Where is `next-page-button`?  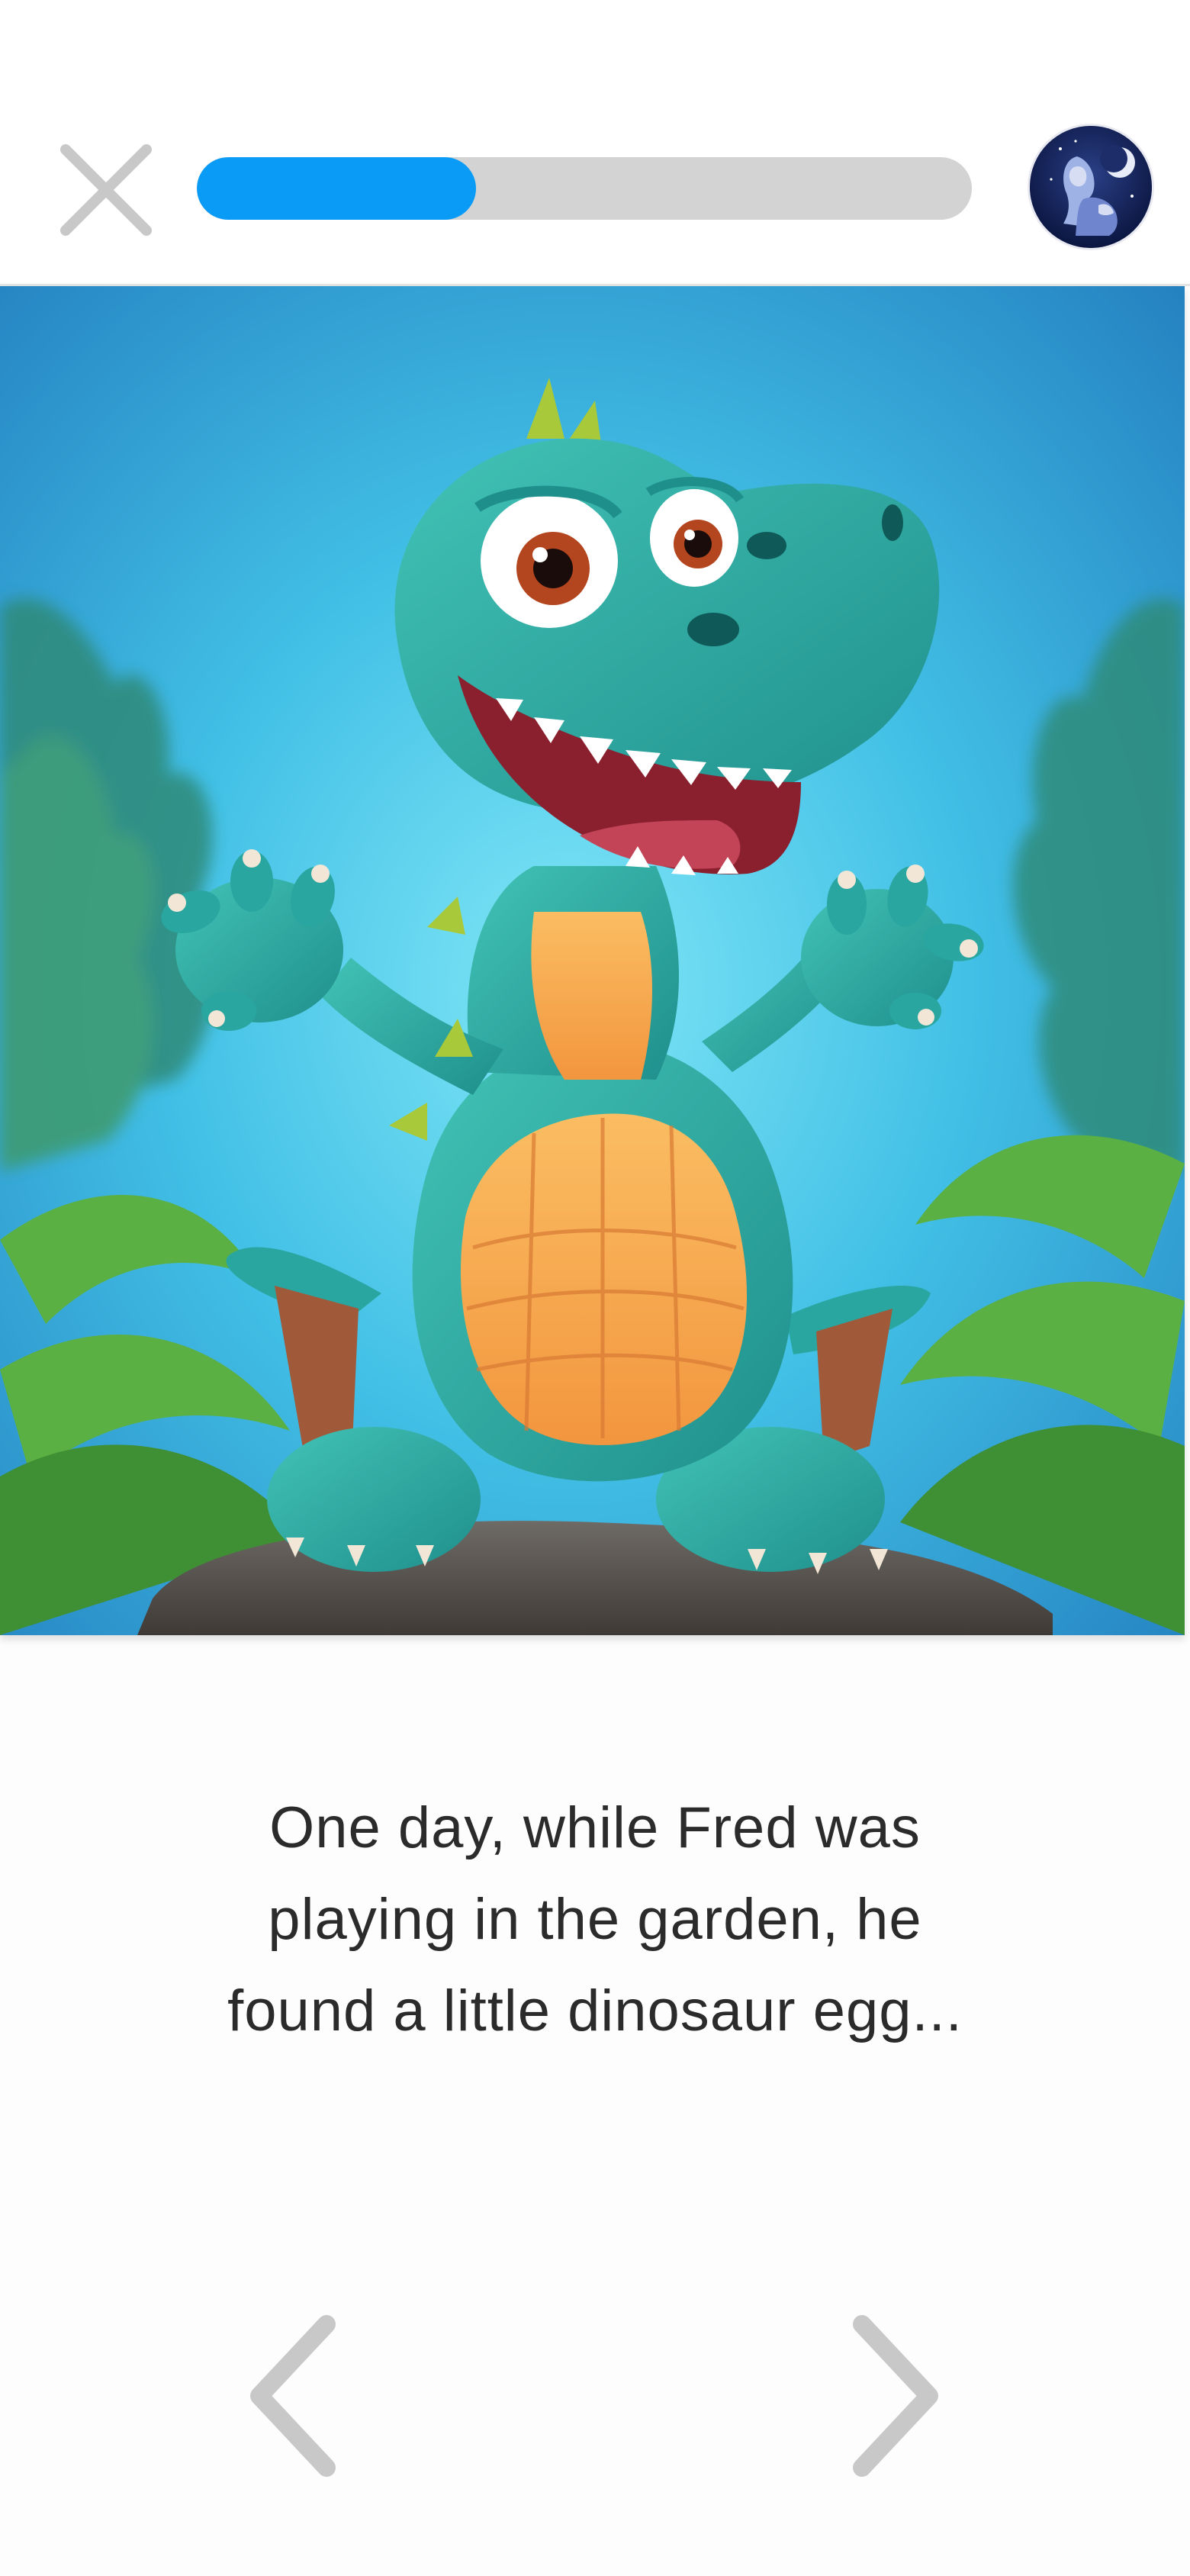 next-page-button is located at coordinates (892, 2396).